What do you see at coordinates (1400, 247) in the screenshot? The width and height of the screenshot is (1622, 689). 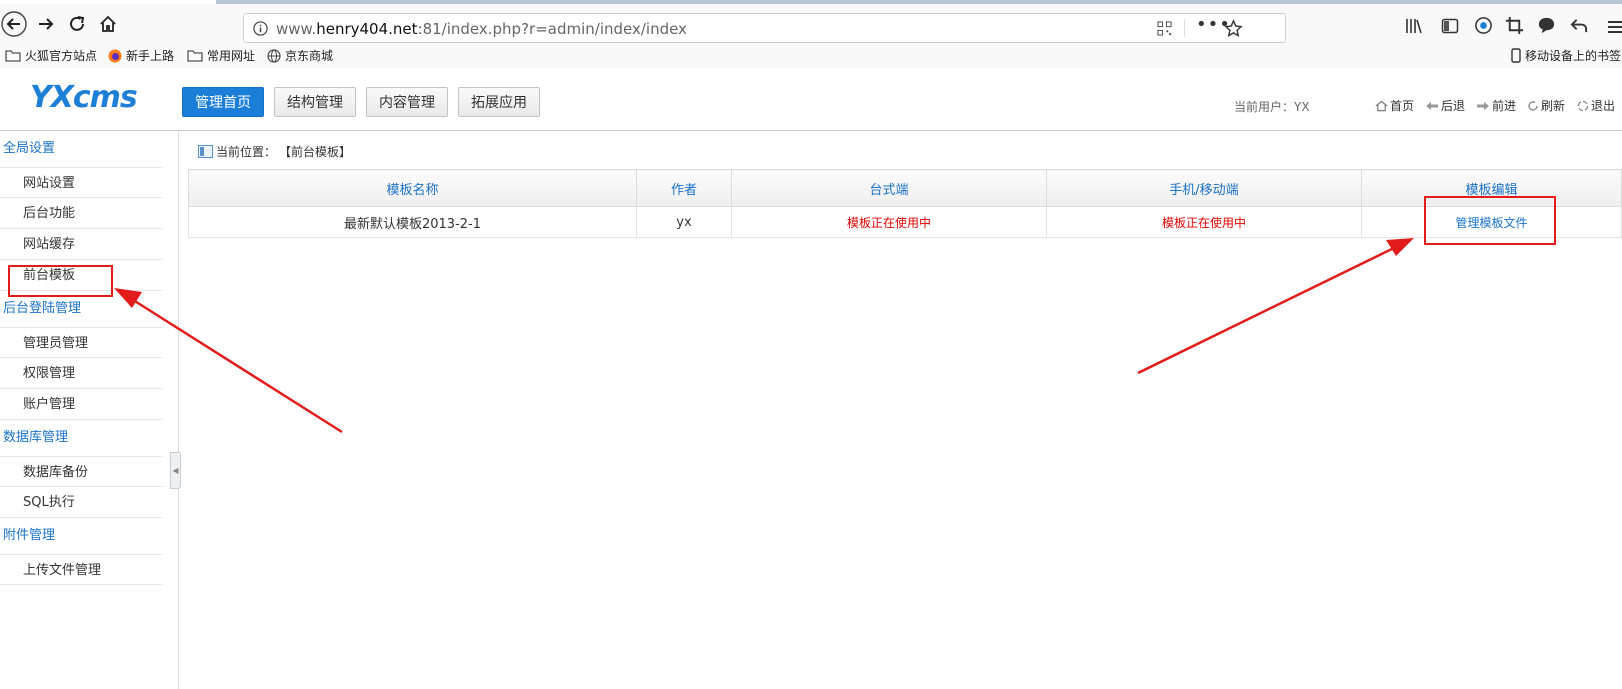 I see `arrow-head-right-icon` at bounding box center [1400, 247].